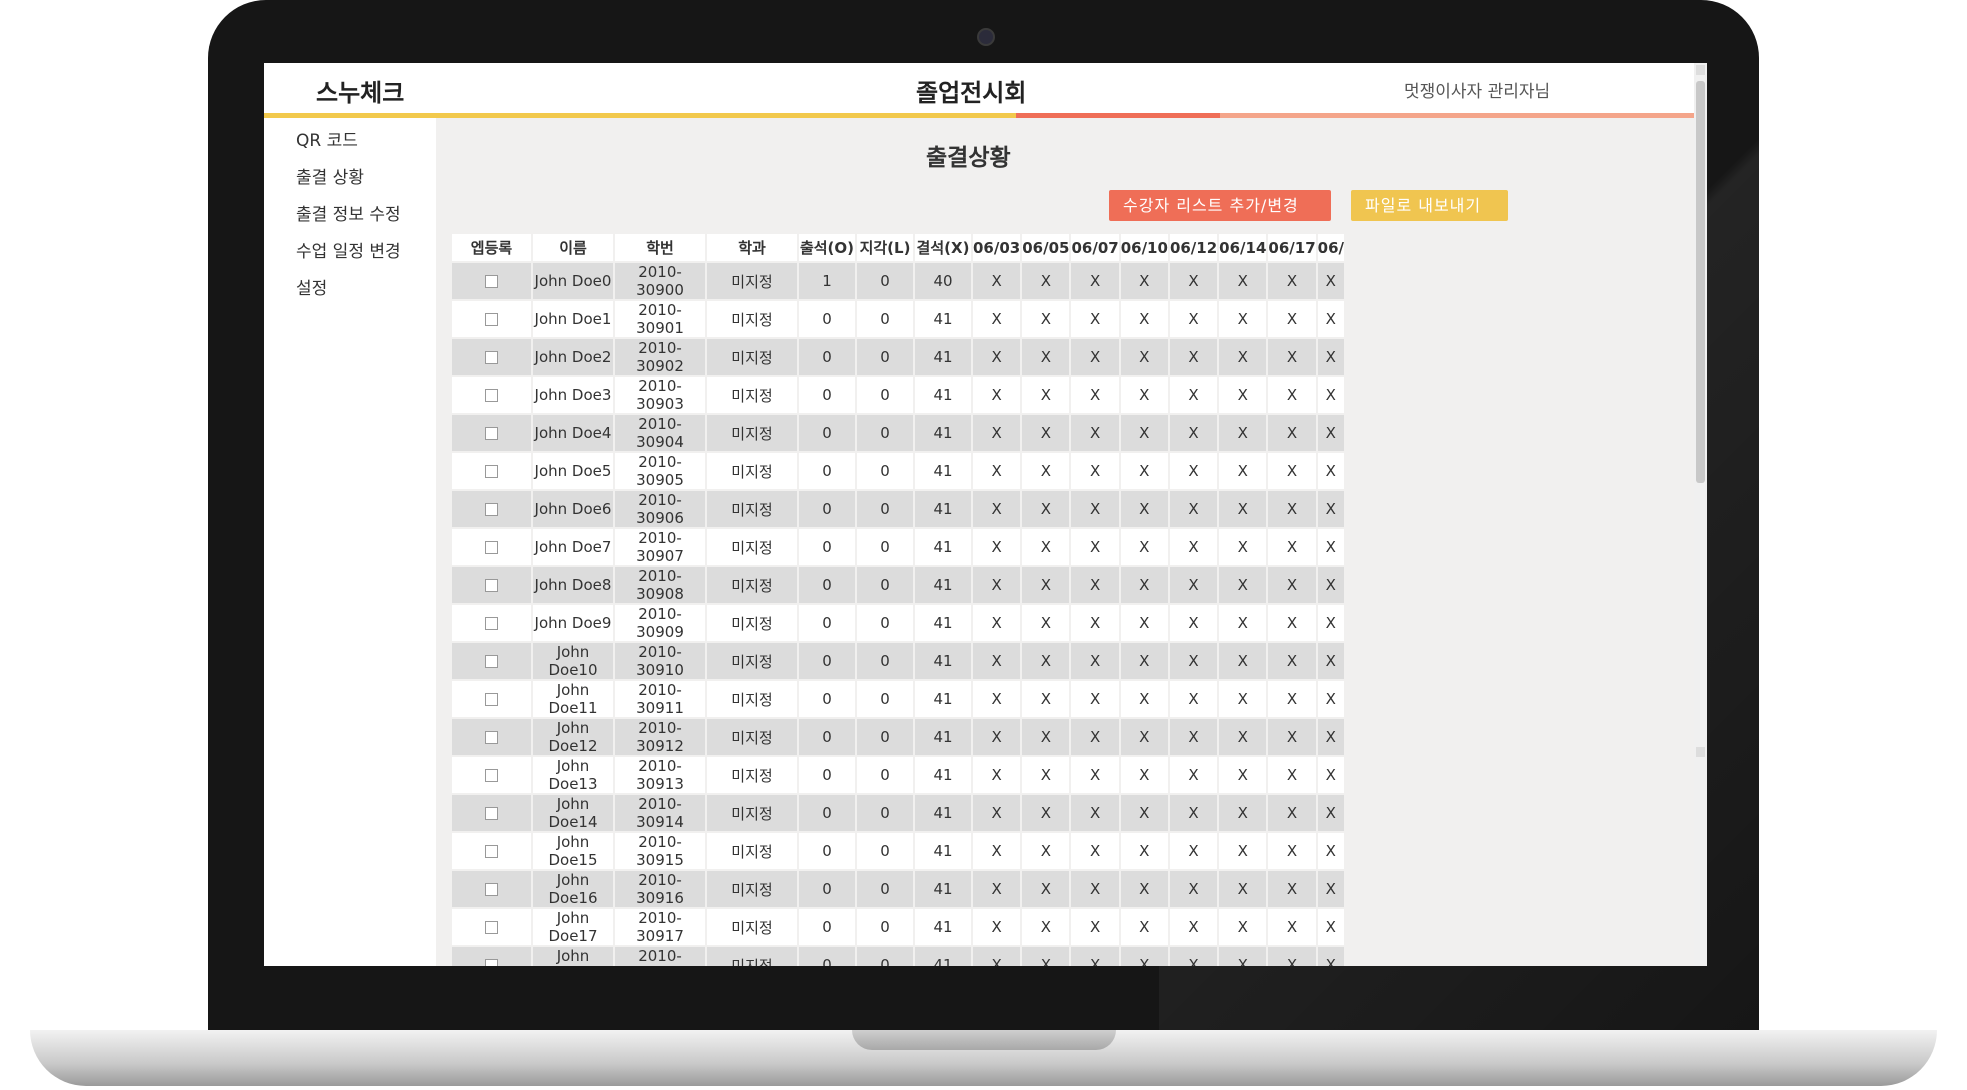 The height and width of the screenshot is (1090, 1967). I want to click on column-header: 06/14, so click(1243, 247).